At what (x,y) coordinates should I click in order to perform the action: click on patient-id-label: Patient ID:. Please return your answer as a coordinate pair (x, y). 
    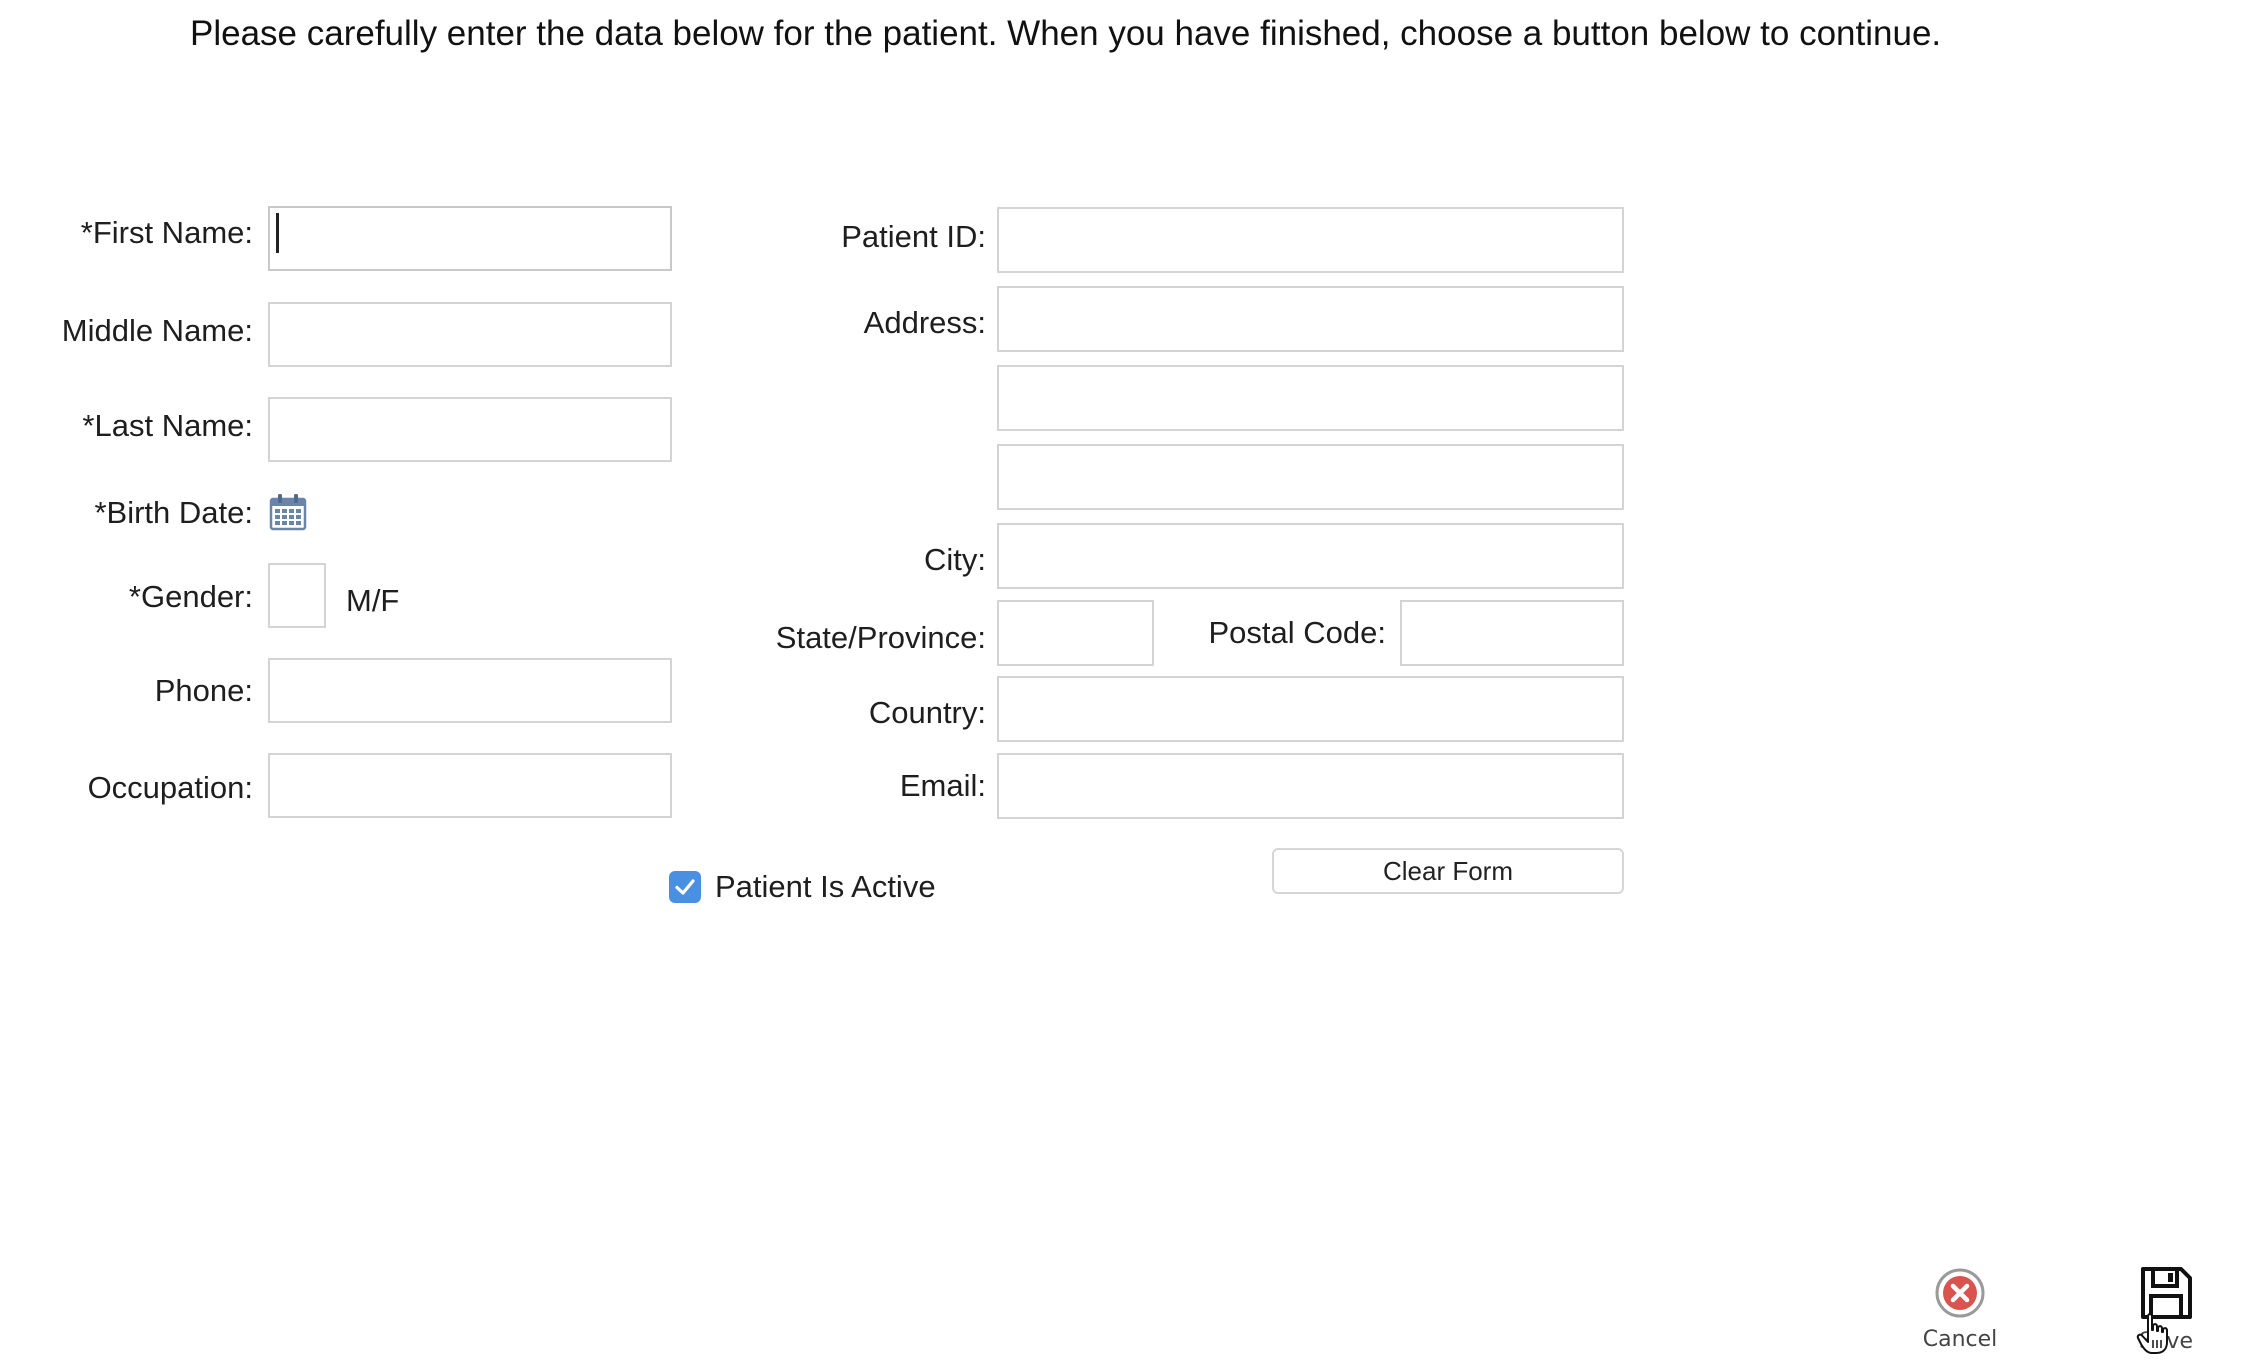
    Looking at the image, I should click on (913, 236).